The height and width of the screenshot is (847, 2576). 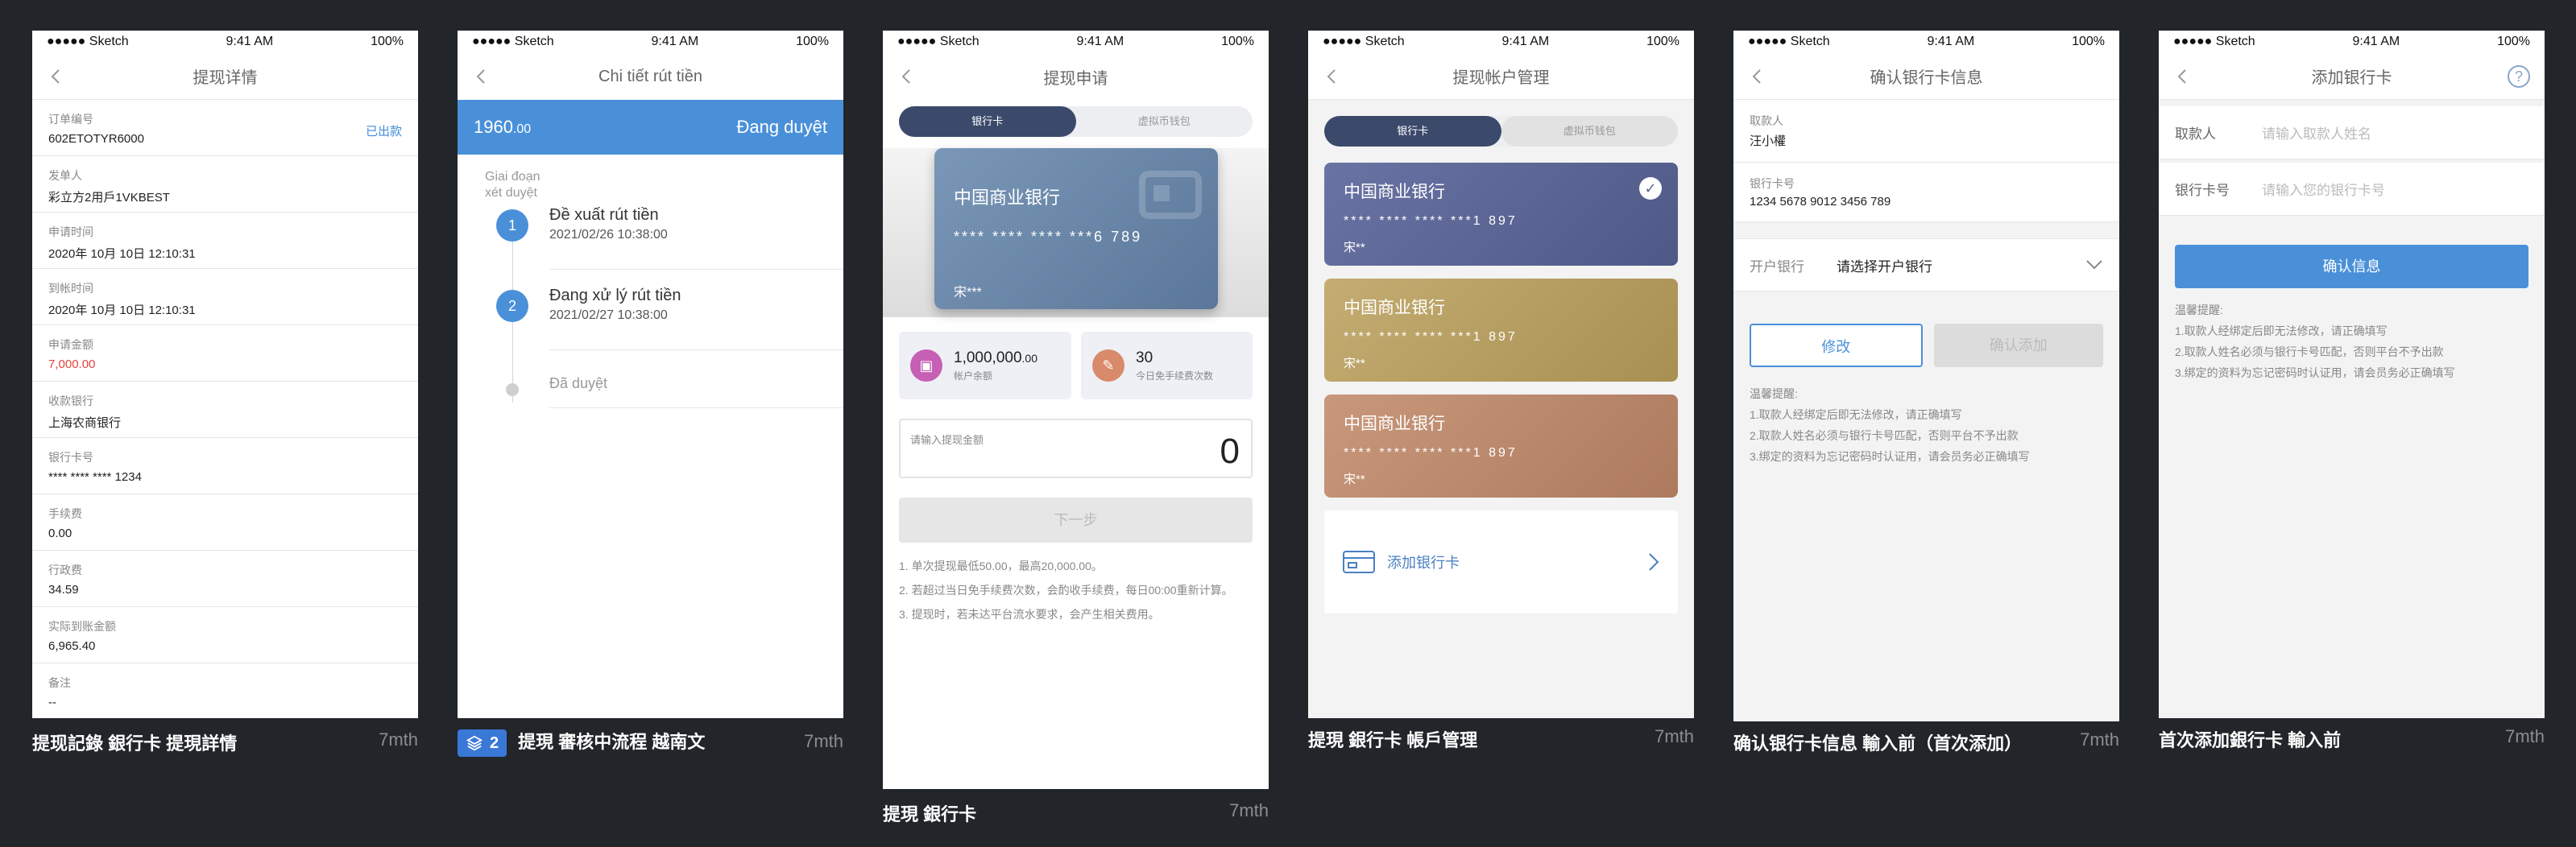 I want to click on page-title: 添加银行卡, so click(x=2351, y=78).